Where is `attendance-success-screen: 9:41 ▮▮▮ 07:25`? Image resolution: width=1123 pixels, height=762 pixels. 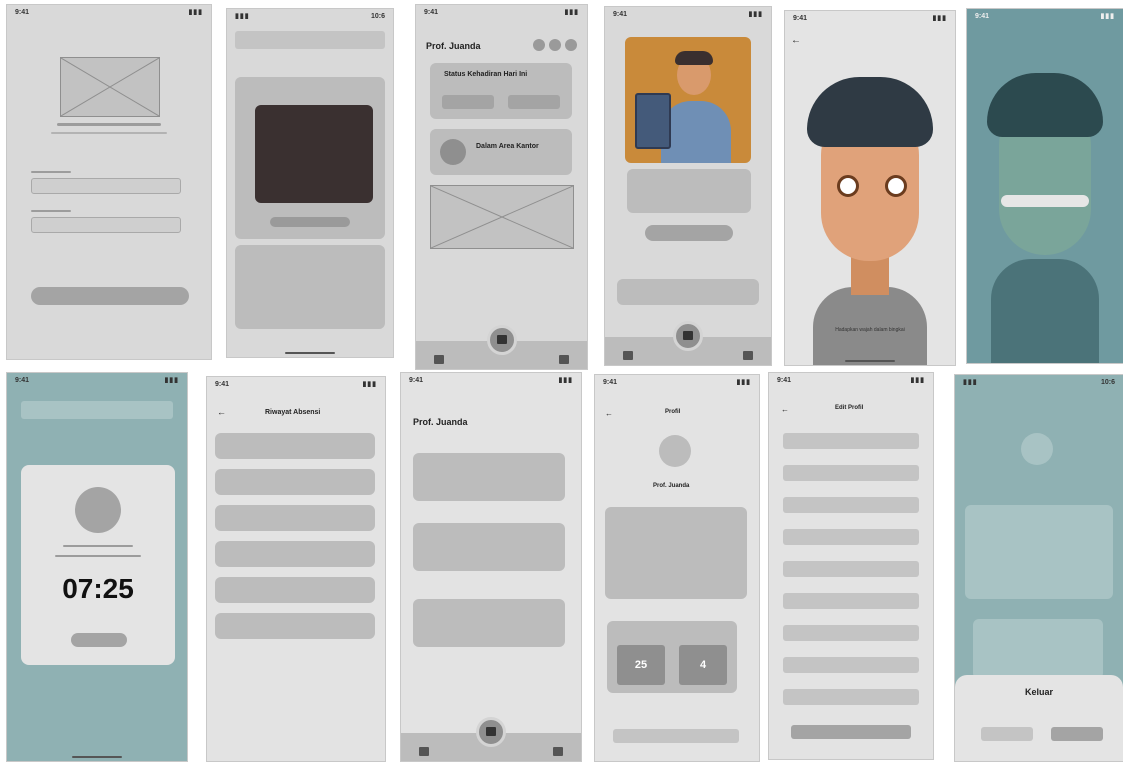
attendance-success-screen: 9:41 ▮▮▮ 07:25 is located at coordinates (97, 567).